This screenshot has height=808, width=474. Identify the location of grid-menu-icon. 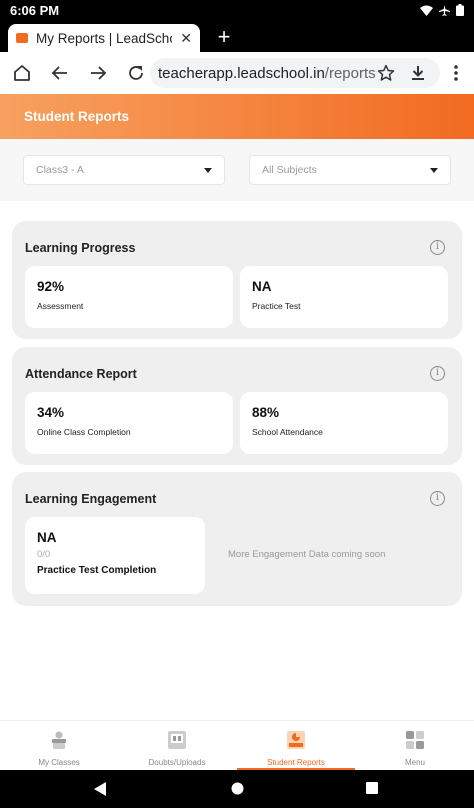
(415, 740).